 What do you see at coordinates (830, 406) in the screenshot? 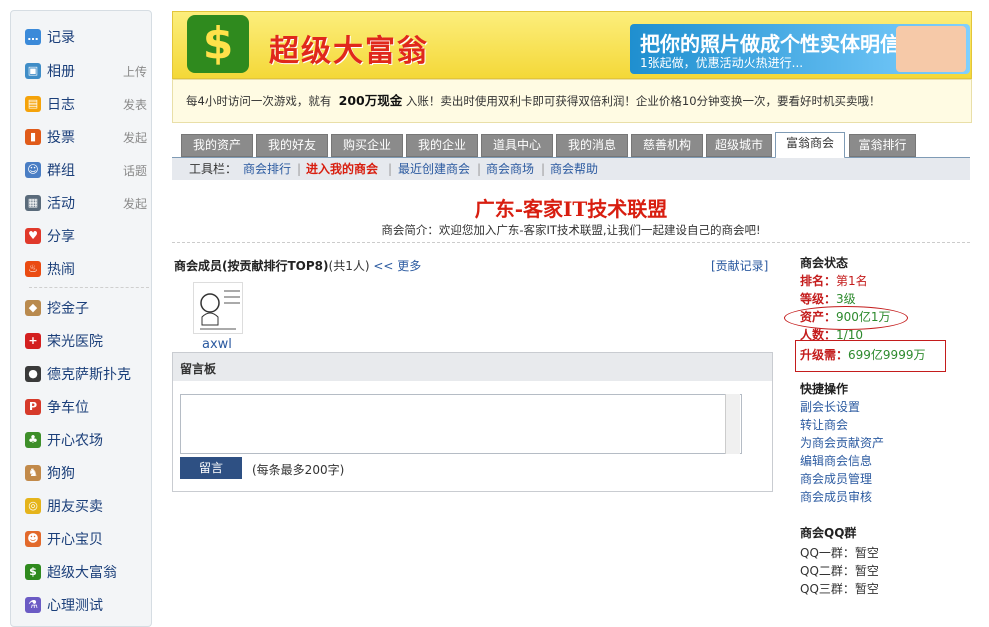
I see `quick-link-vice: 副会长设置` at bounding box center [830, 406].